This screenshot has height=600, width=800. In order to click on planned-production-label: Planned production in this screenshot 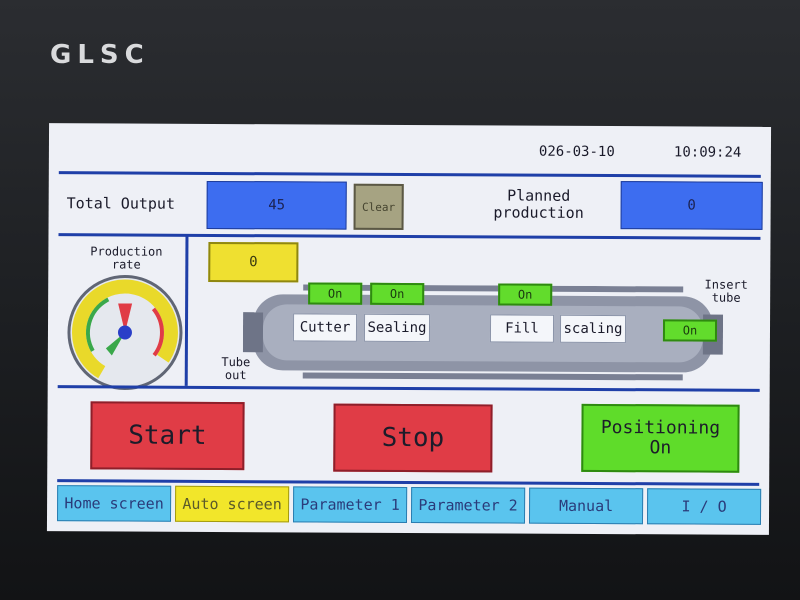, I will do `click(538, 204)`.